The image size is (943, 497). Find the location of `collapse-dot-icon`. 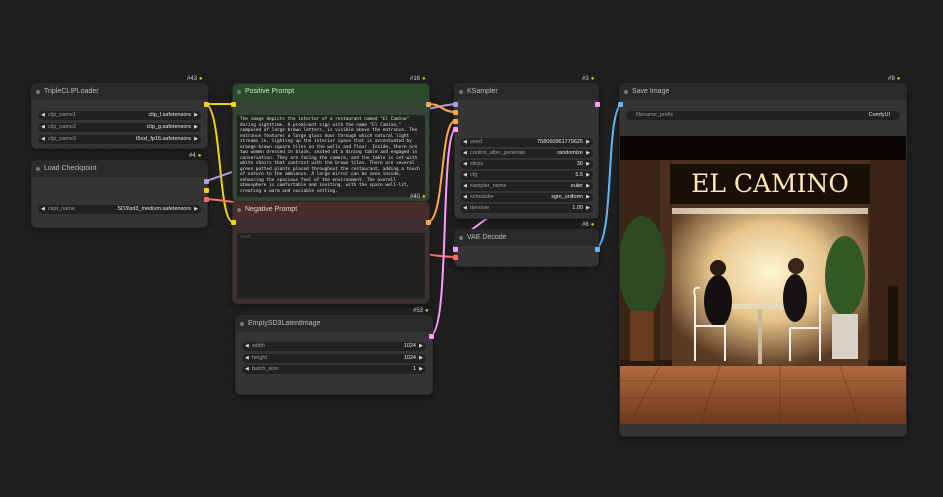

collapse-dot-icon is located at coordinates (38, 92).